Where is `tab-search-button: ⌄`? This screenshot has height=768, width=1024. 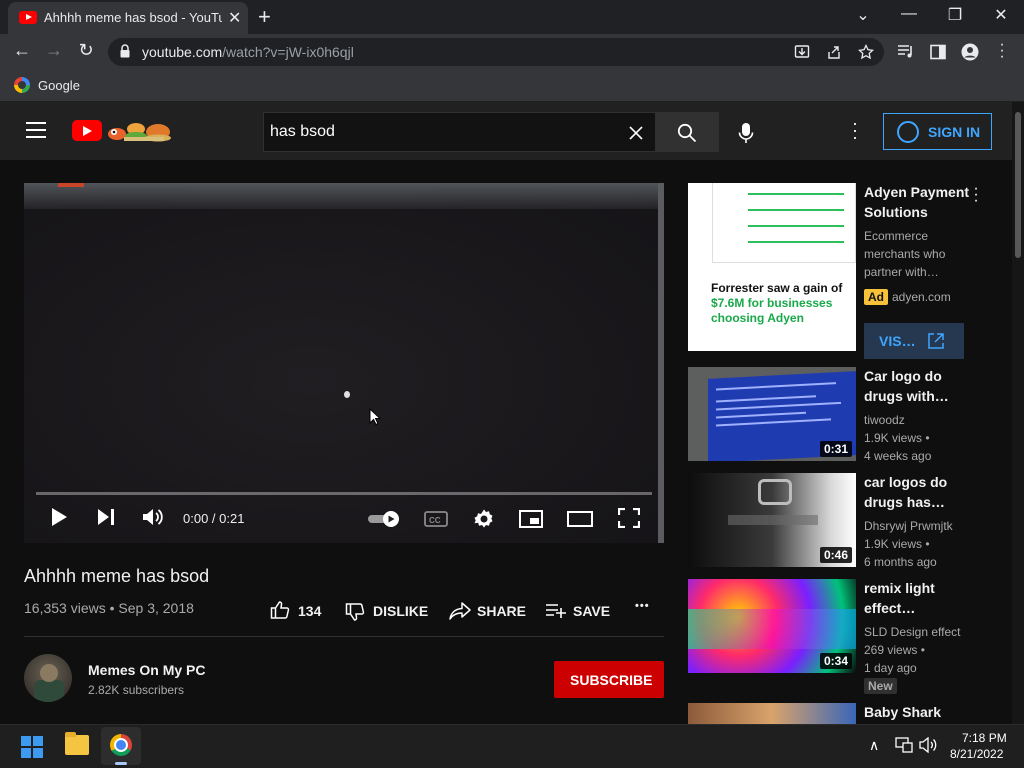 tab-search-button: ⌄ is located at coordinates (863, 15).